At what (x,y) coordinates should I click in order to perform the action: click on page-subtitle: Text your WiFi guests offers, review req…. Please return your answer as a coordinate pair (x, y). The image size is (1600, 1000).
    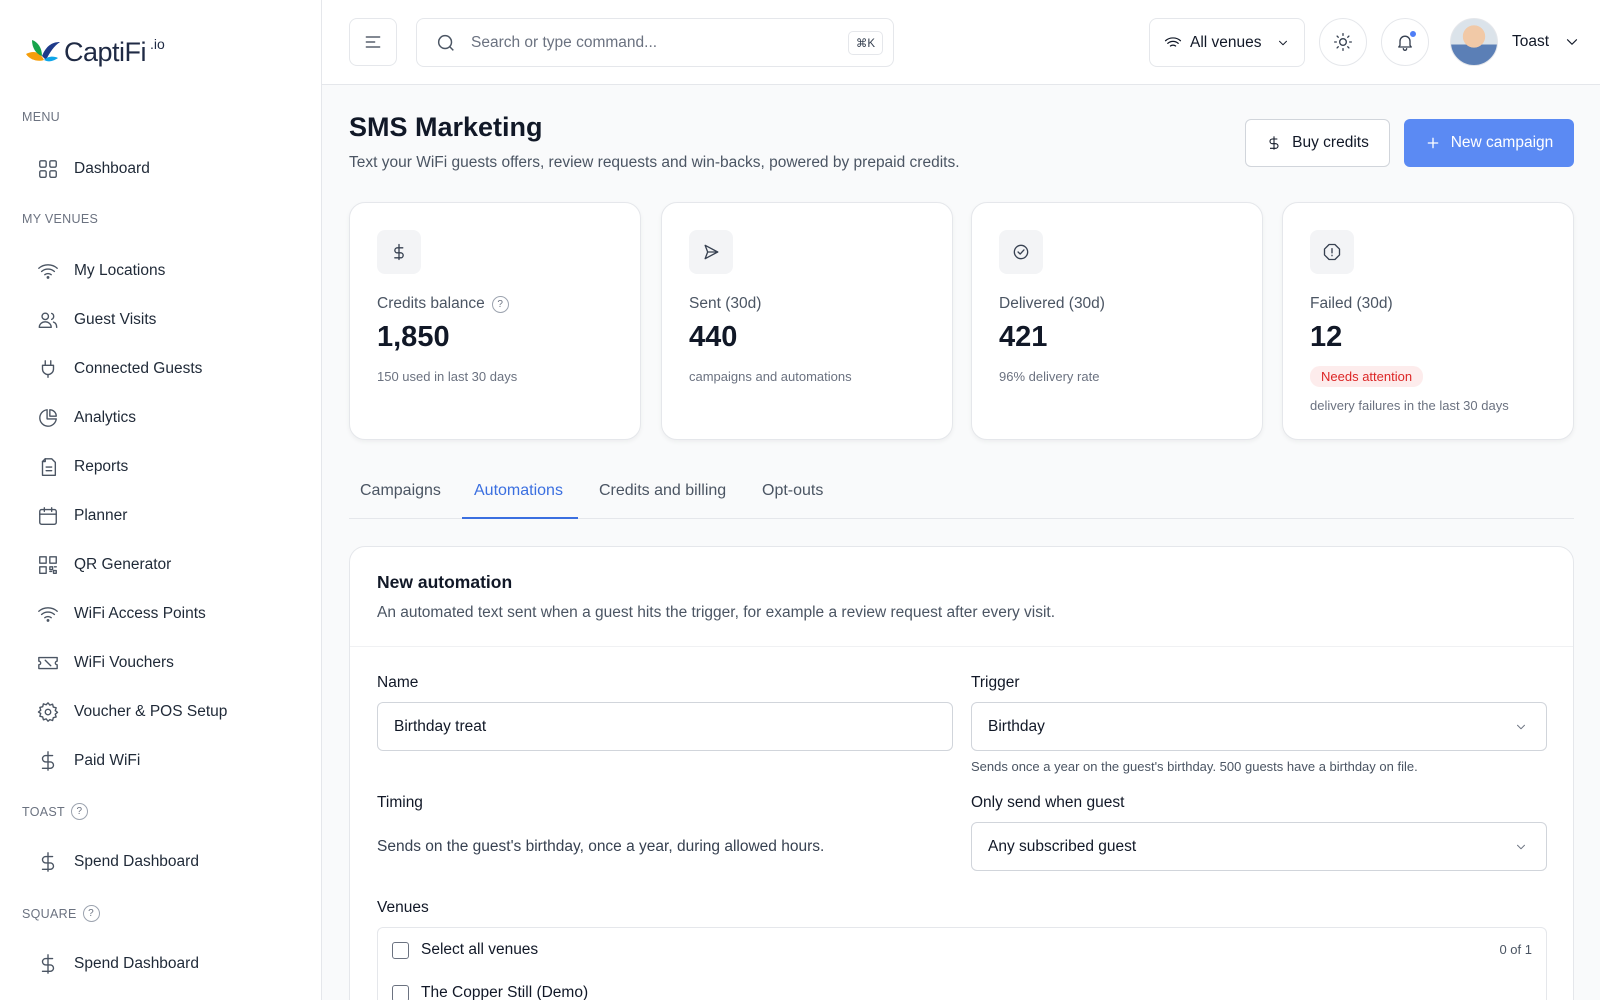
    Looking at the image, I should click on (654, 162).